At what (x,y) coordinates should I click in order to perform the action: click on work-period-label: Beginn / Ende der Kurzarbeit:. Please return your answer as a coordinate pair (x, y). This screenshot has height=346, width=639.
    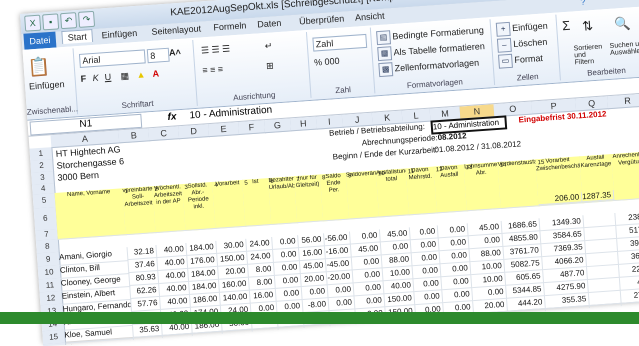
    Looking at the image, I should click on (385, 153).